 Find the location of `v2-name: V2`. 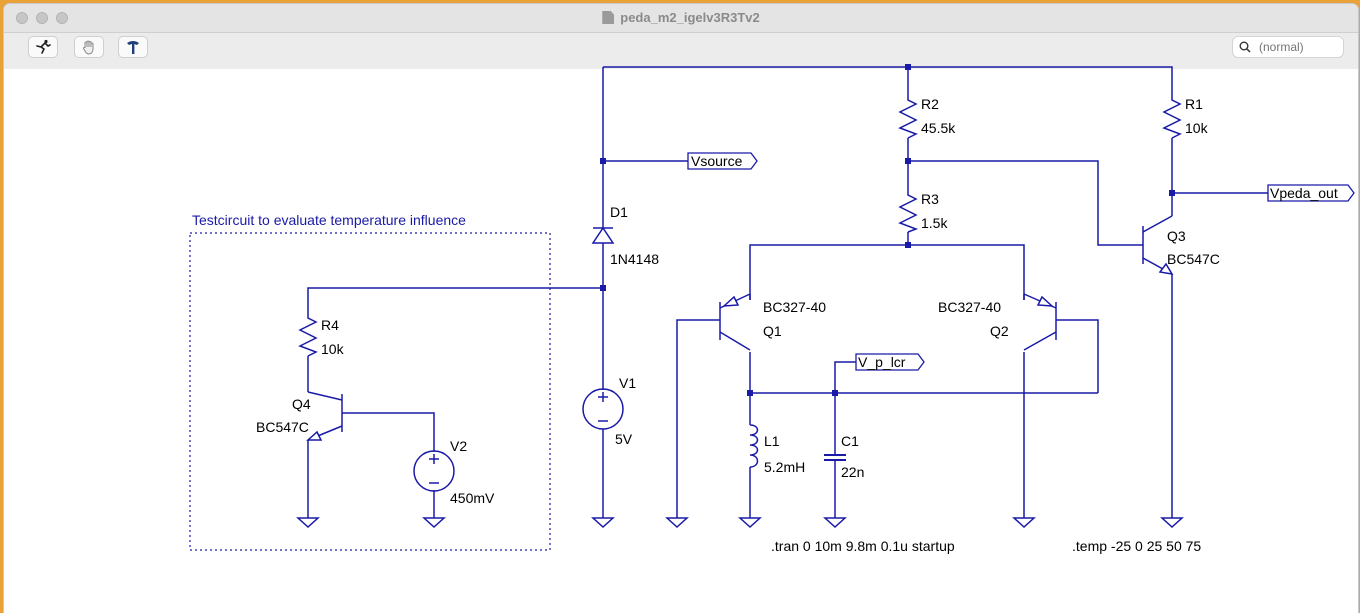

v2-name: V2 is located at coordinates (458, 446).